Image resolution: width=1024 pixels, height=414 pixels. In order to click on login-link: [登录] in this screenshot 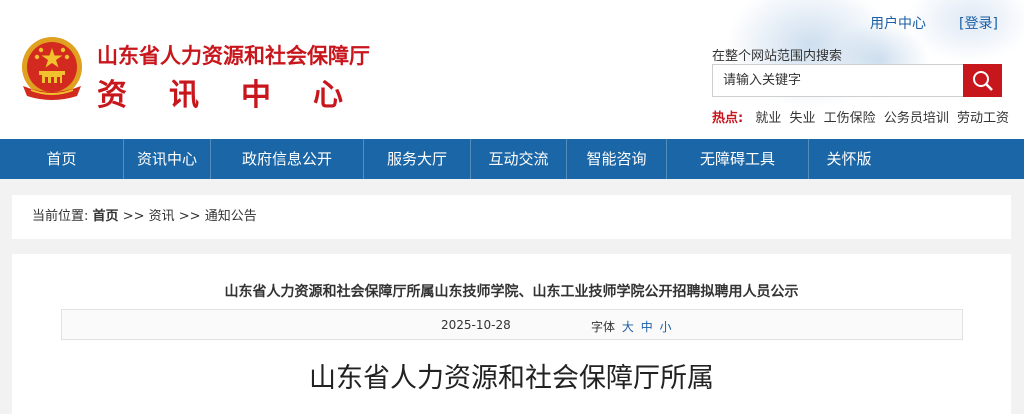, I will do `click(978, 23)`.